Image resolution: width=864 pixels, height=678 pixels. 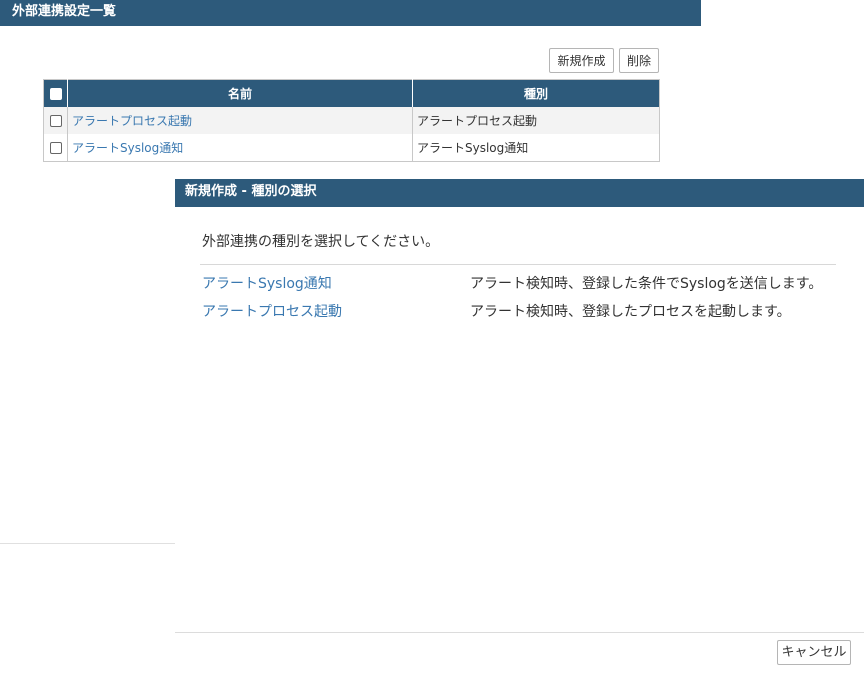 I want to click on table-row: アラートプロセス起動 アラートプロセス起動, so click(x=351, y=120).